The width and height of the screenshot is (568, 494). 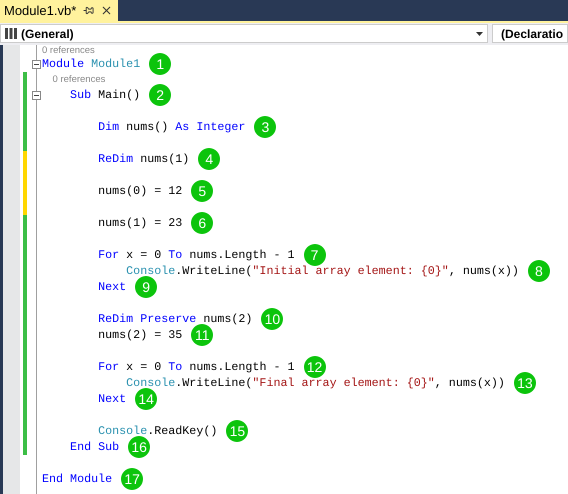 I want to click on scope-dropdown: (General), so click(x=244, y=33).